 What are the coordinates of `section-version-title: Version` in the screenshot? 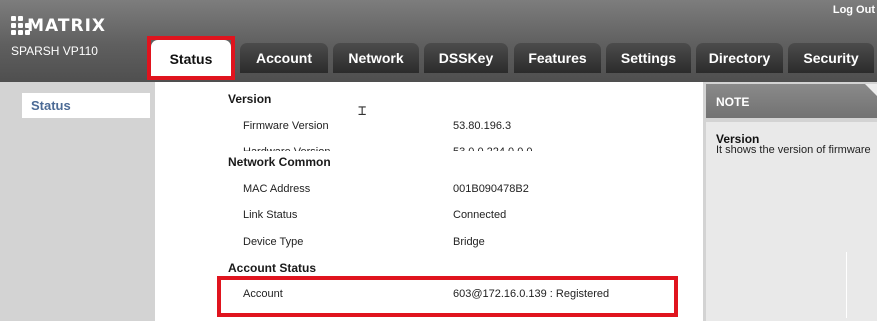 It's located at (250, 99).